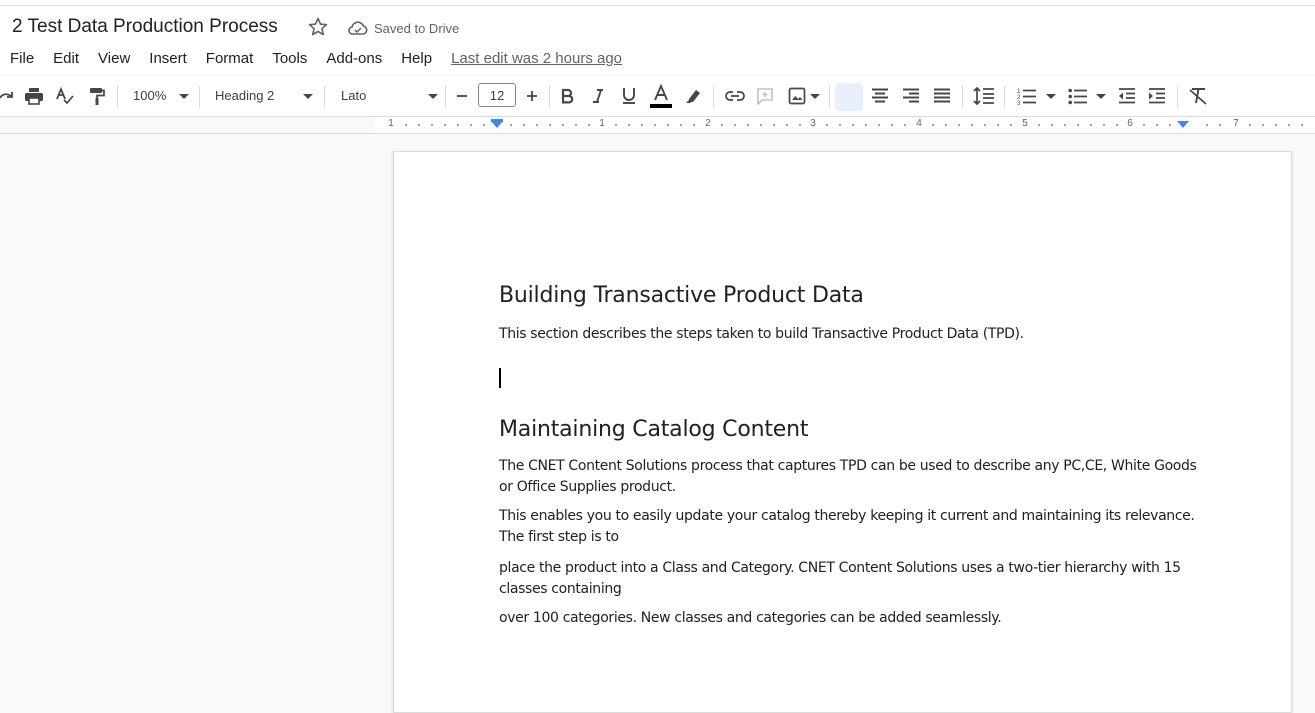 The height and width of the screenshot is (713, 1315). I want to click on line-spacing-icon, so click(984, 96).